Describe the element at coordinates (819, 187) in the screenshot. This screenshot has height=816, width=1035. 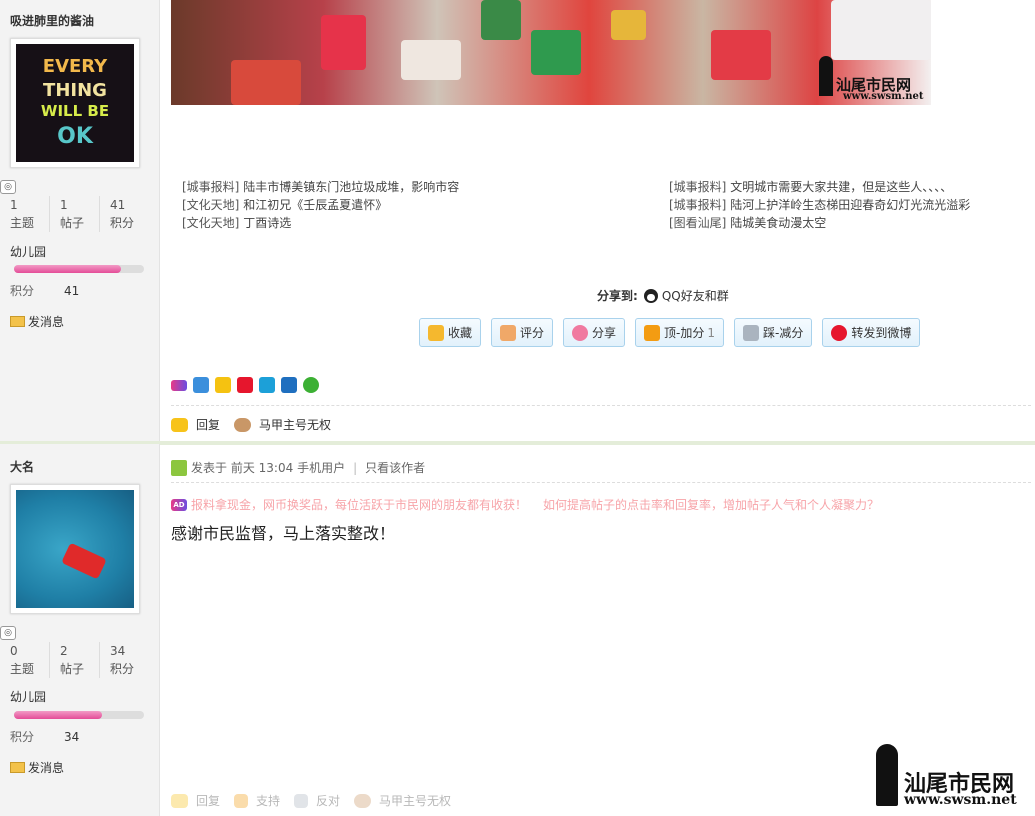
I see `related-link: [城事报料] 文明城市需要大家共建，但是这些人、、、、` at that location.